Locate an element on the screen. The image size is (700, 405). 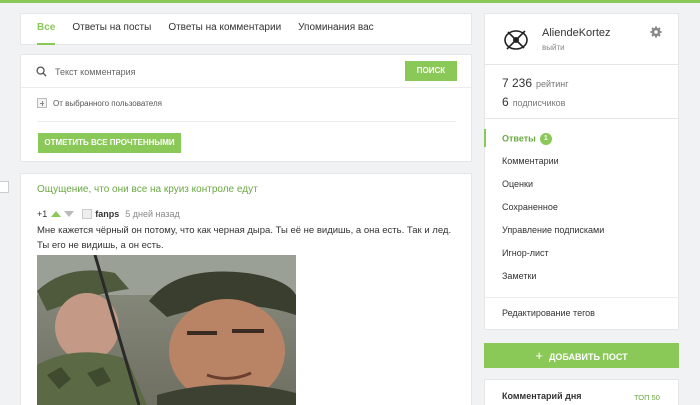
comment-image is located at coordinates (166, 330).